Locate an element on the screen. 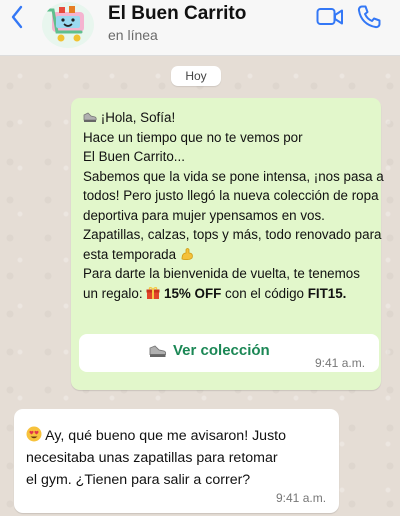 Image resolution: width=400 pixels, height=516 pixels. avatar is located at coordinates (68, 25).